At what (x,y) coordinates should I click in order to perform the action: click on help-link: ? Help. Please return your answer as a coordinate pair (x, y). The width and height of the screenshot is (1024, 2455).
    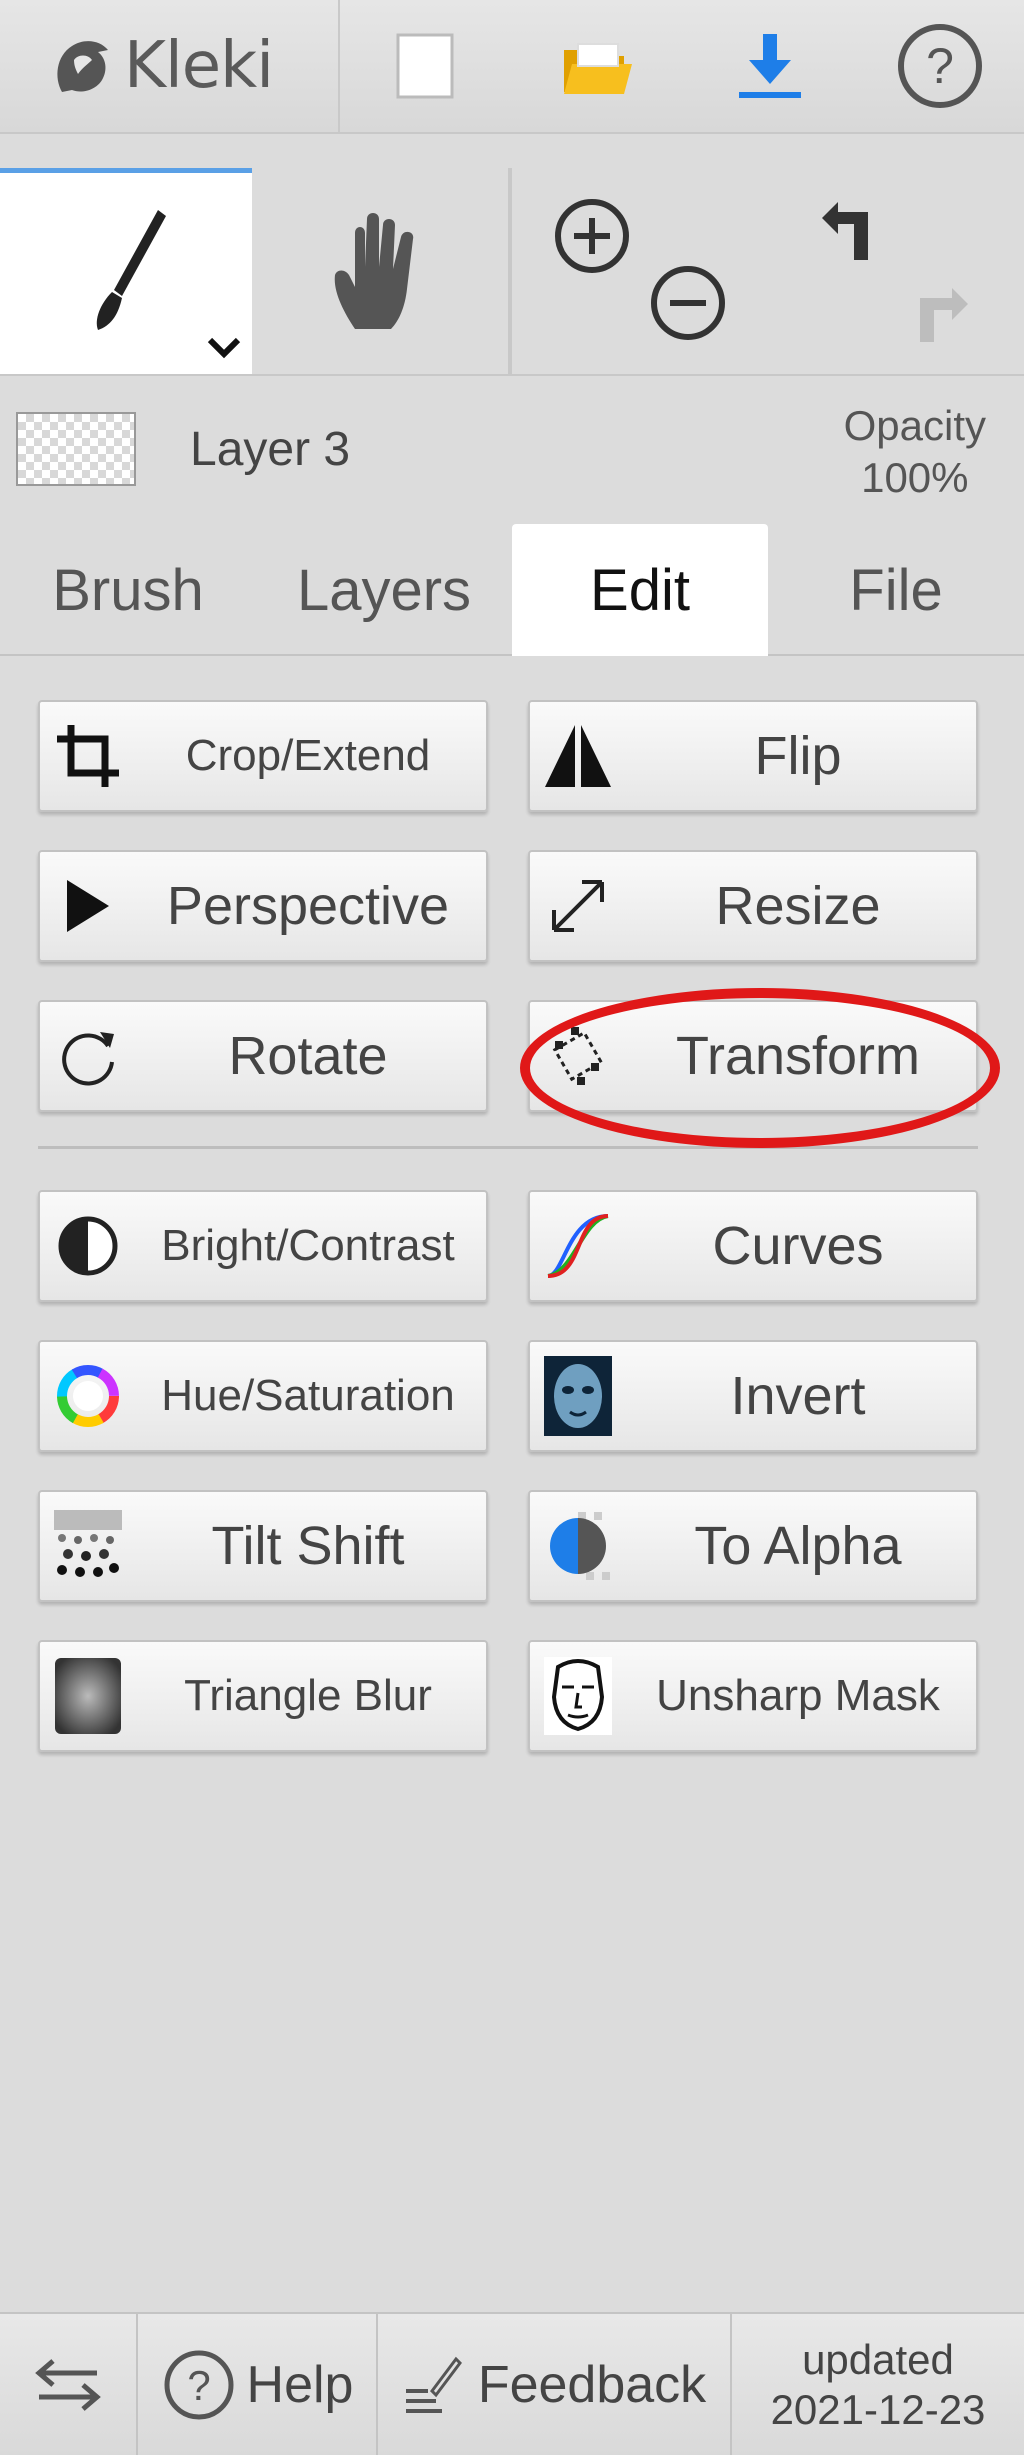
    Looking at the image, I should click on (258, 2384).